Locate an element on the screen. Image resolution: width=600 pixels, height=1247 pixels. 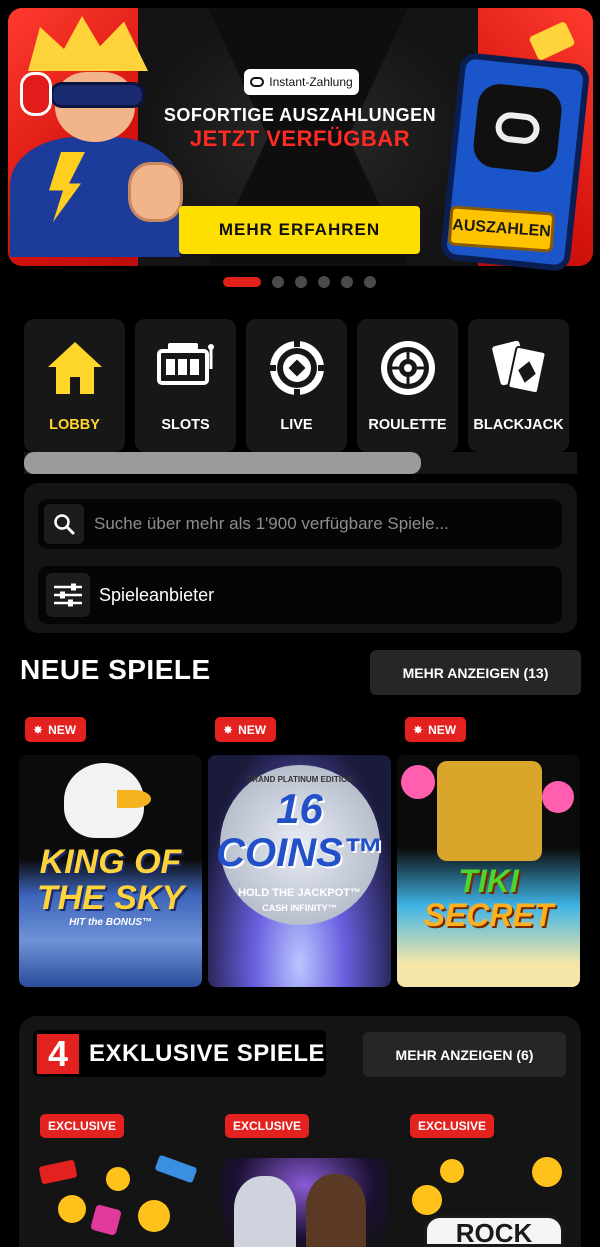
show-more-new-button: MEHR ANZEIGEN (13) is located at coordinates (475, 672).